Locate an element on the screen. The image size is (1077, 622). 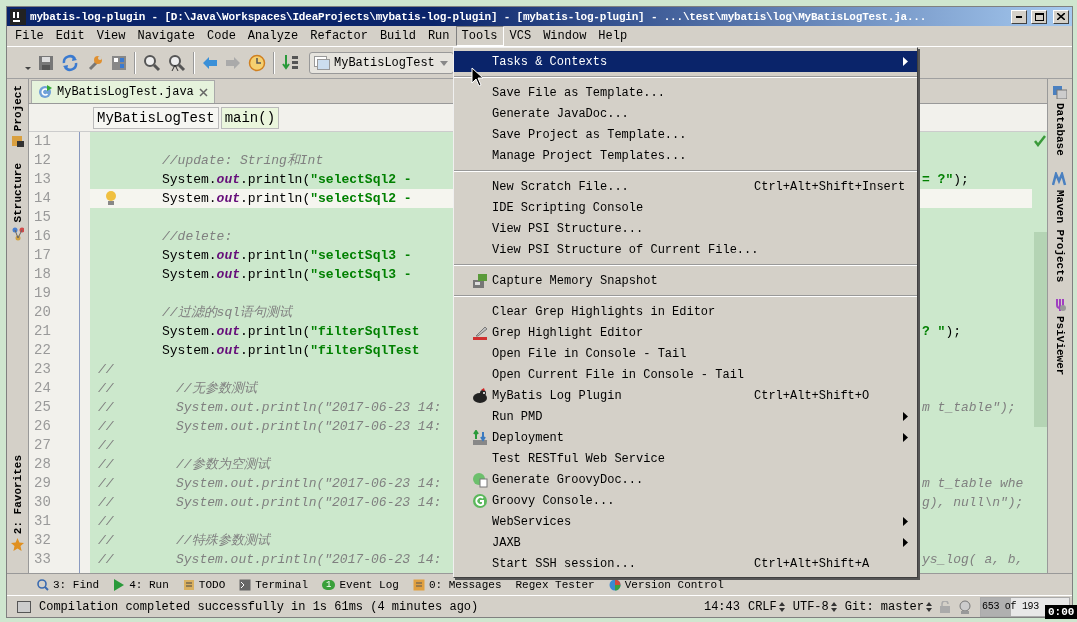
menu-item: Help is located at coordinates (613, 36).